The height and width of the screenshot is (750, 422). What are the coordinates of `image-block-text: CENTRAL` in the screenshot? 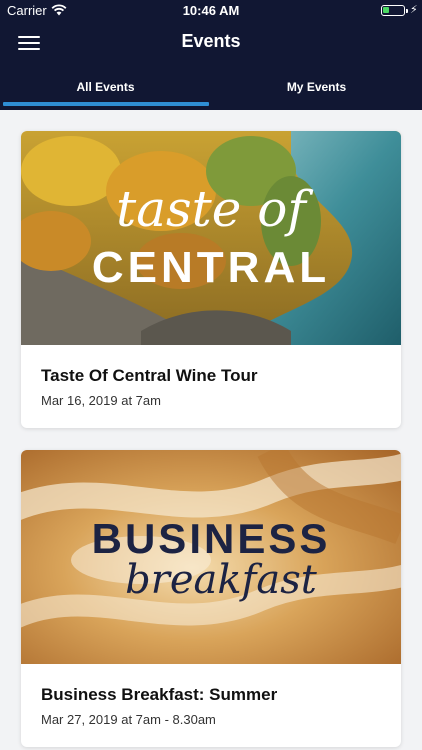 It's located at (211, 267).